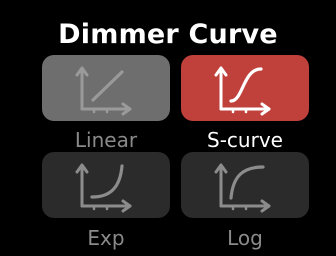 Image resolution: width=336 pixels, height=256 pixels. I want to click on curve-option-log, so click(245, 185).